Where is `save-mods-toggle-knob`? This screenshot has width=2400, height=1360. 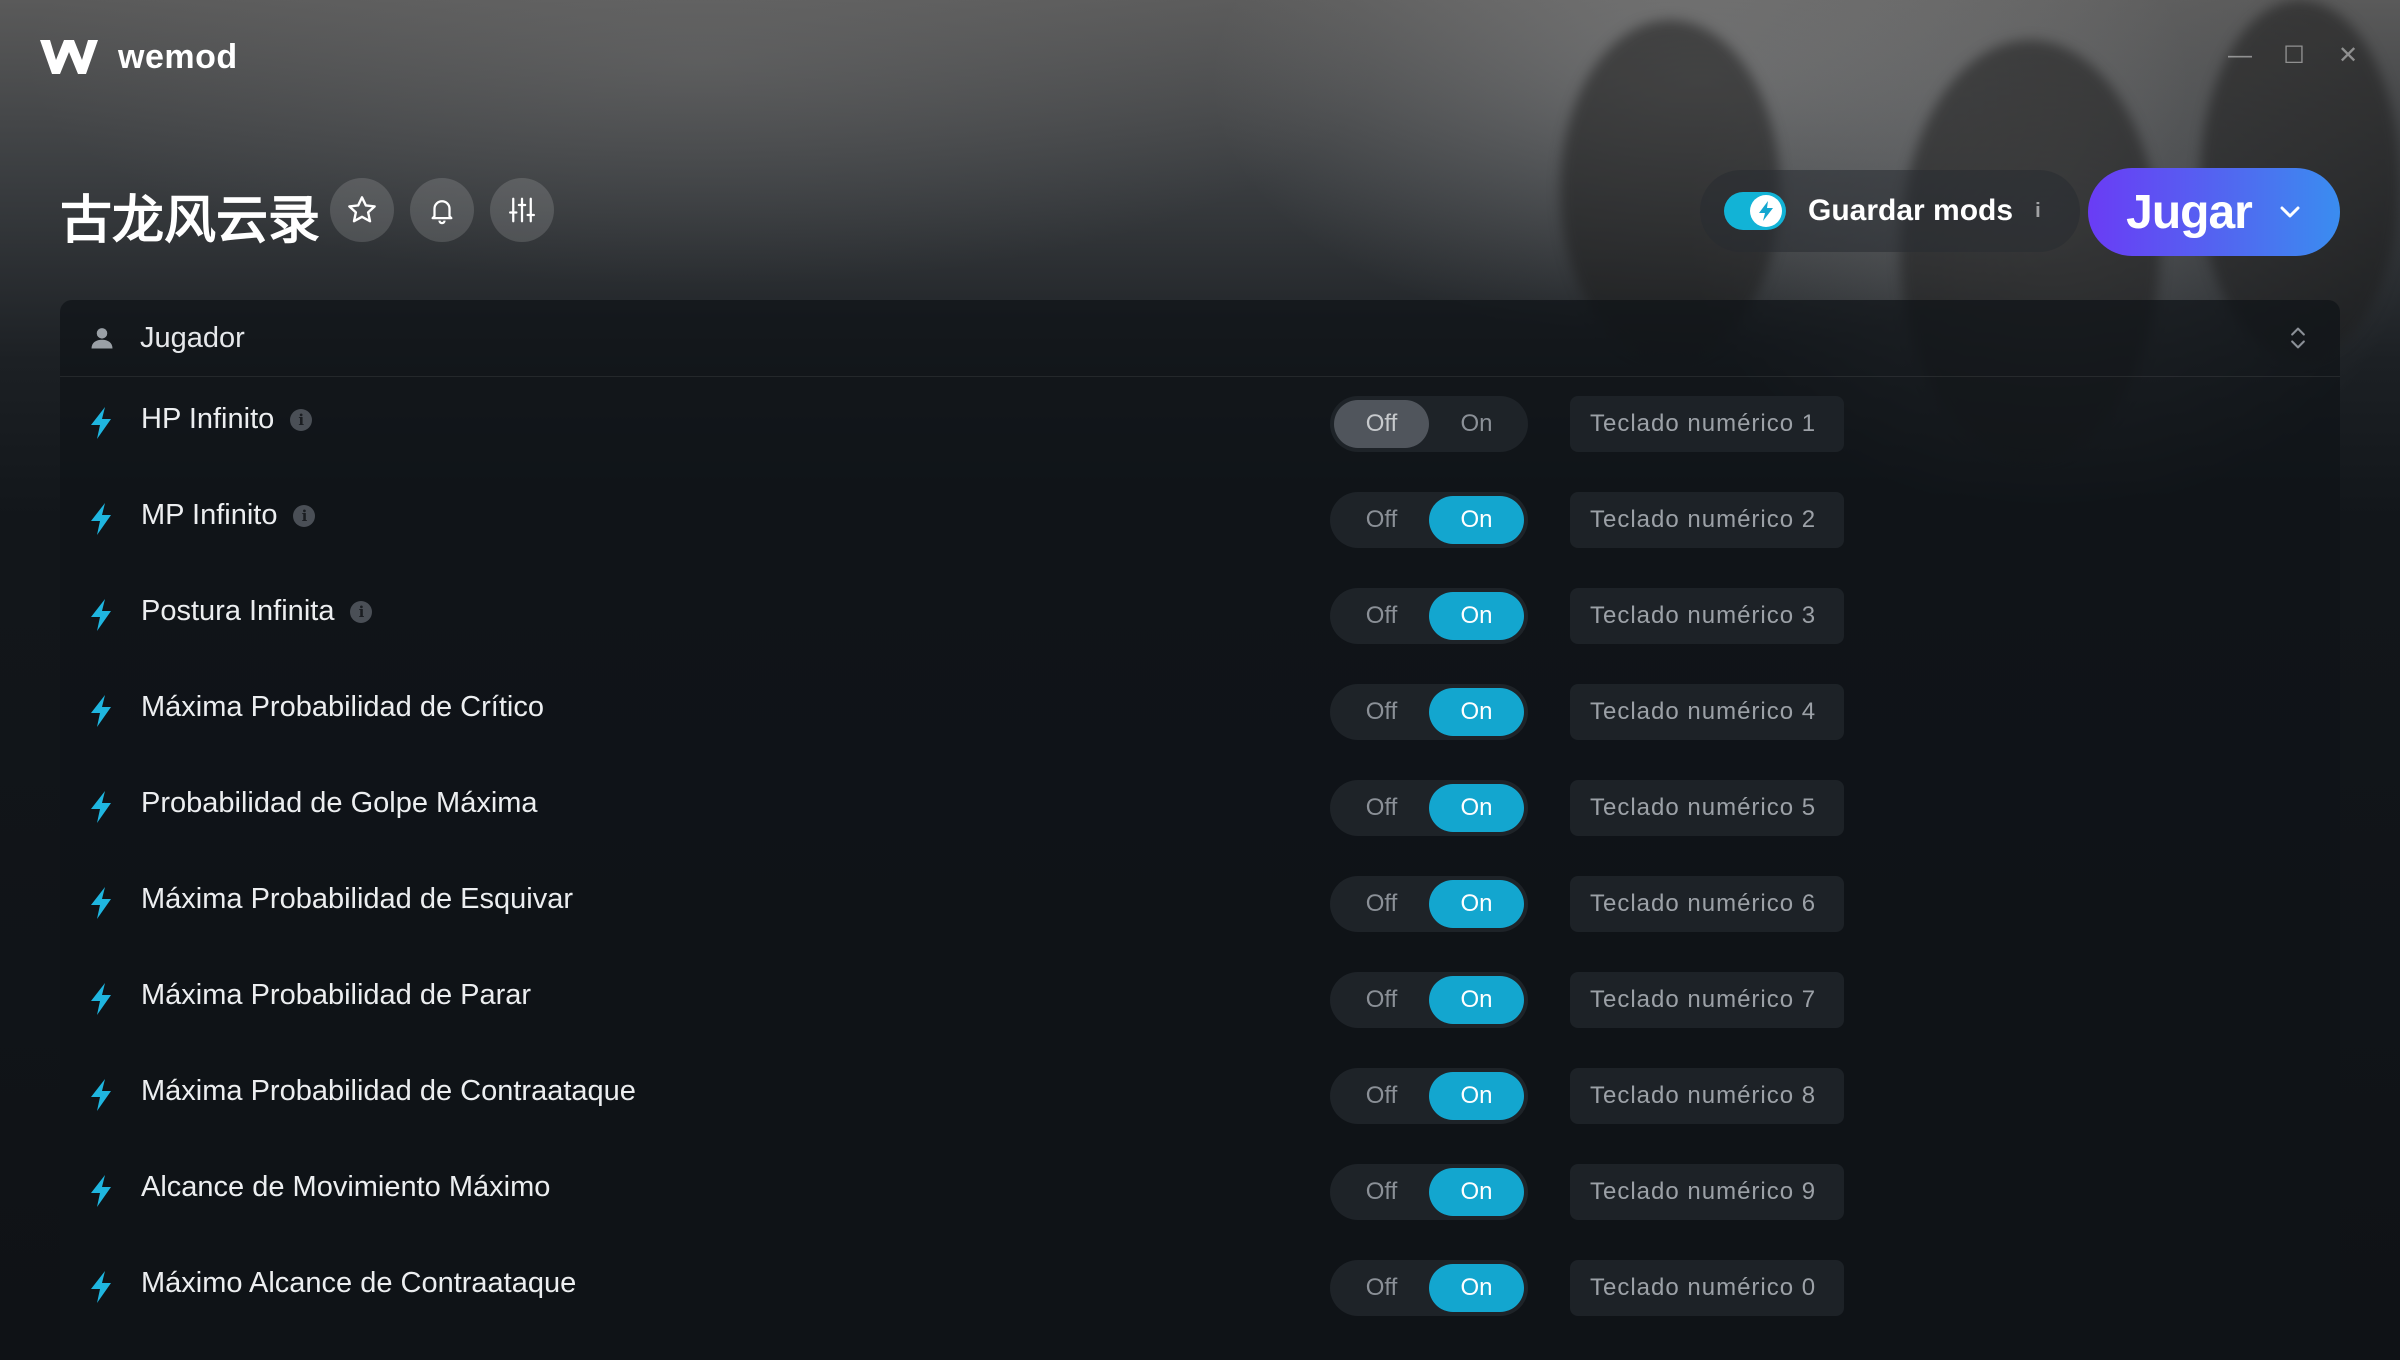
save-mods-toggle-knob is located at coordinates (1766, 211).